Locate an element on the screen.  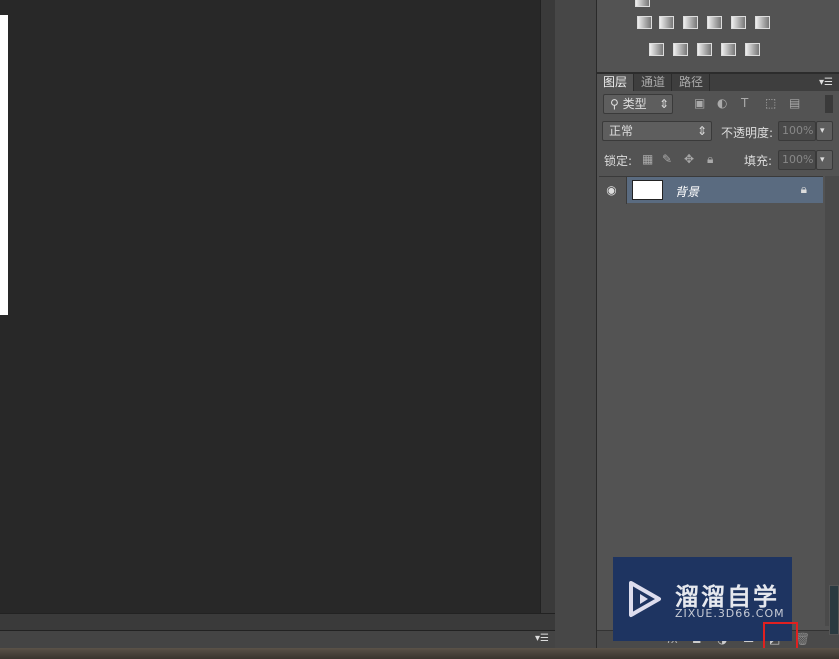
taskbar-strip is located at coordinates (419, 653).